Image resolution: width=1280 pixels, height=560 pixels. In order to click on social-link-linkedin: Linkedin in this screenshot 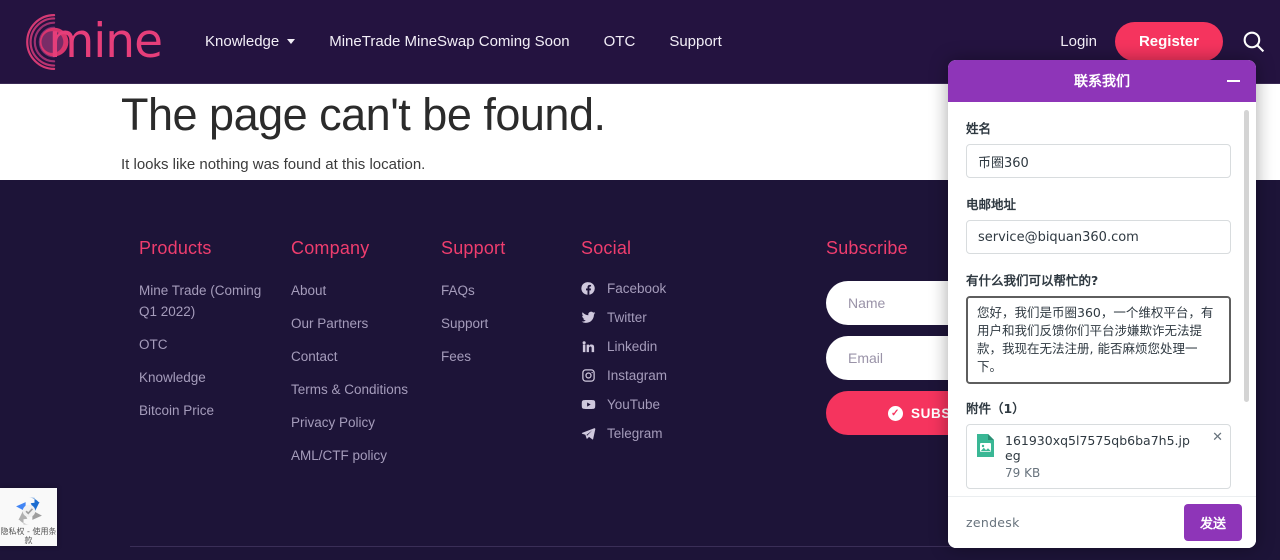, I will do `click(703, 346)`.